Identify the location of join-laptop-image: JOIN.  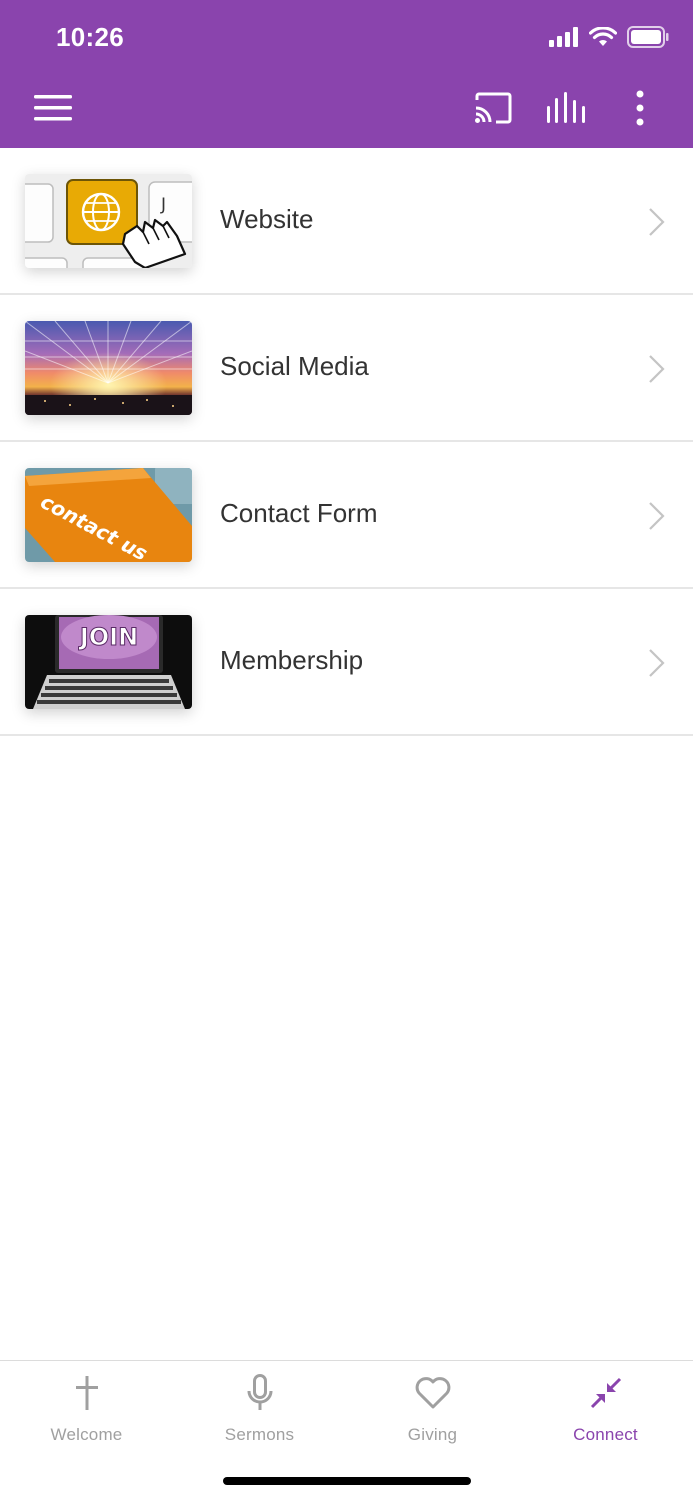
(108, 662).